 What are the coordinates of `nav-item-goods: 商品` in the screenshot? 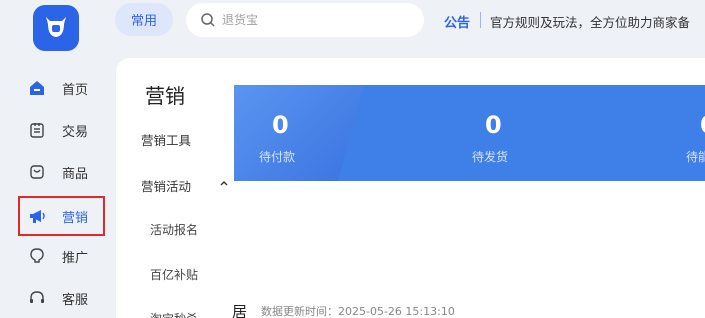 It's located at (61, 172).